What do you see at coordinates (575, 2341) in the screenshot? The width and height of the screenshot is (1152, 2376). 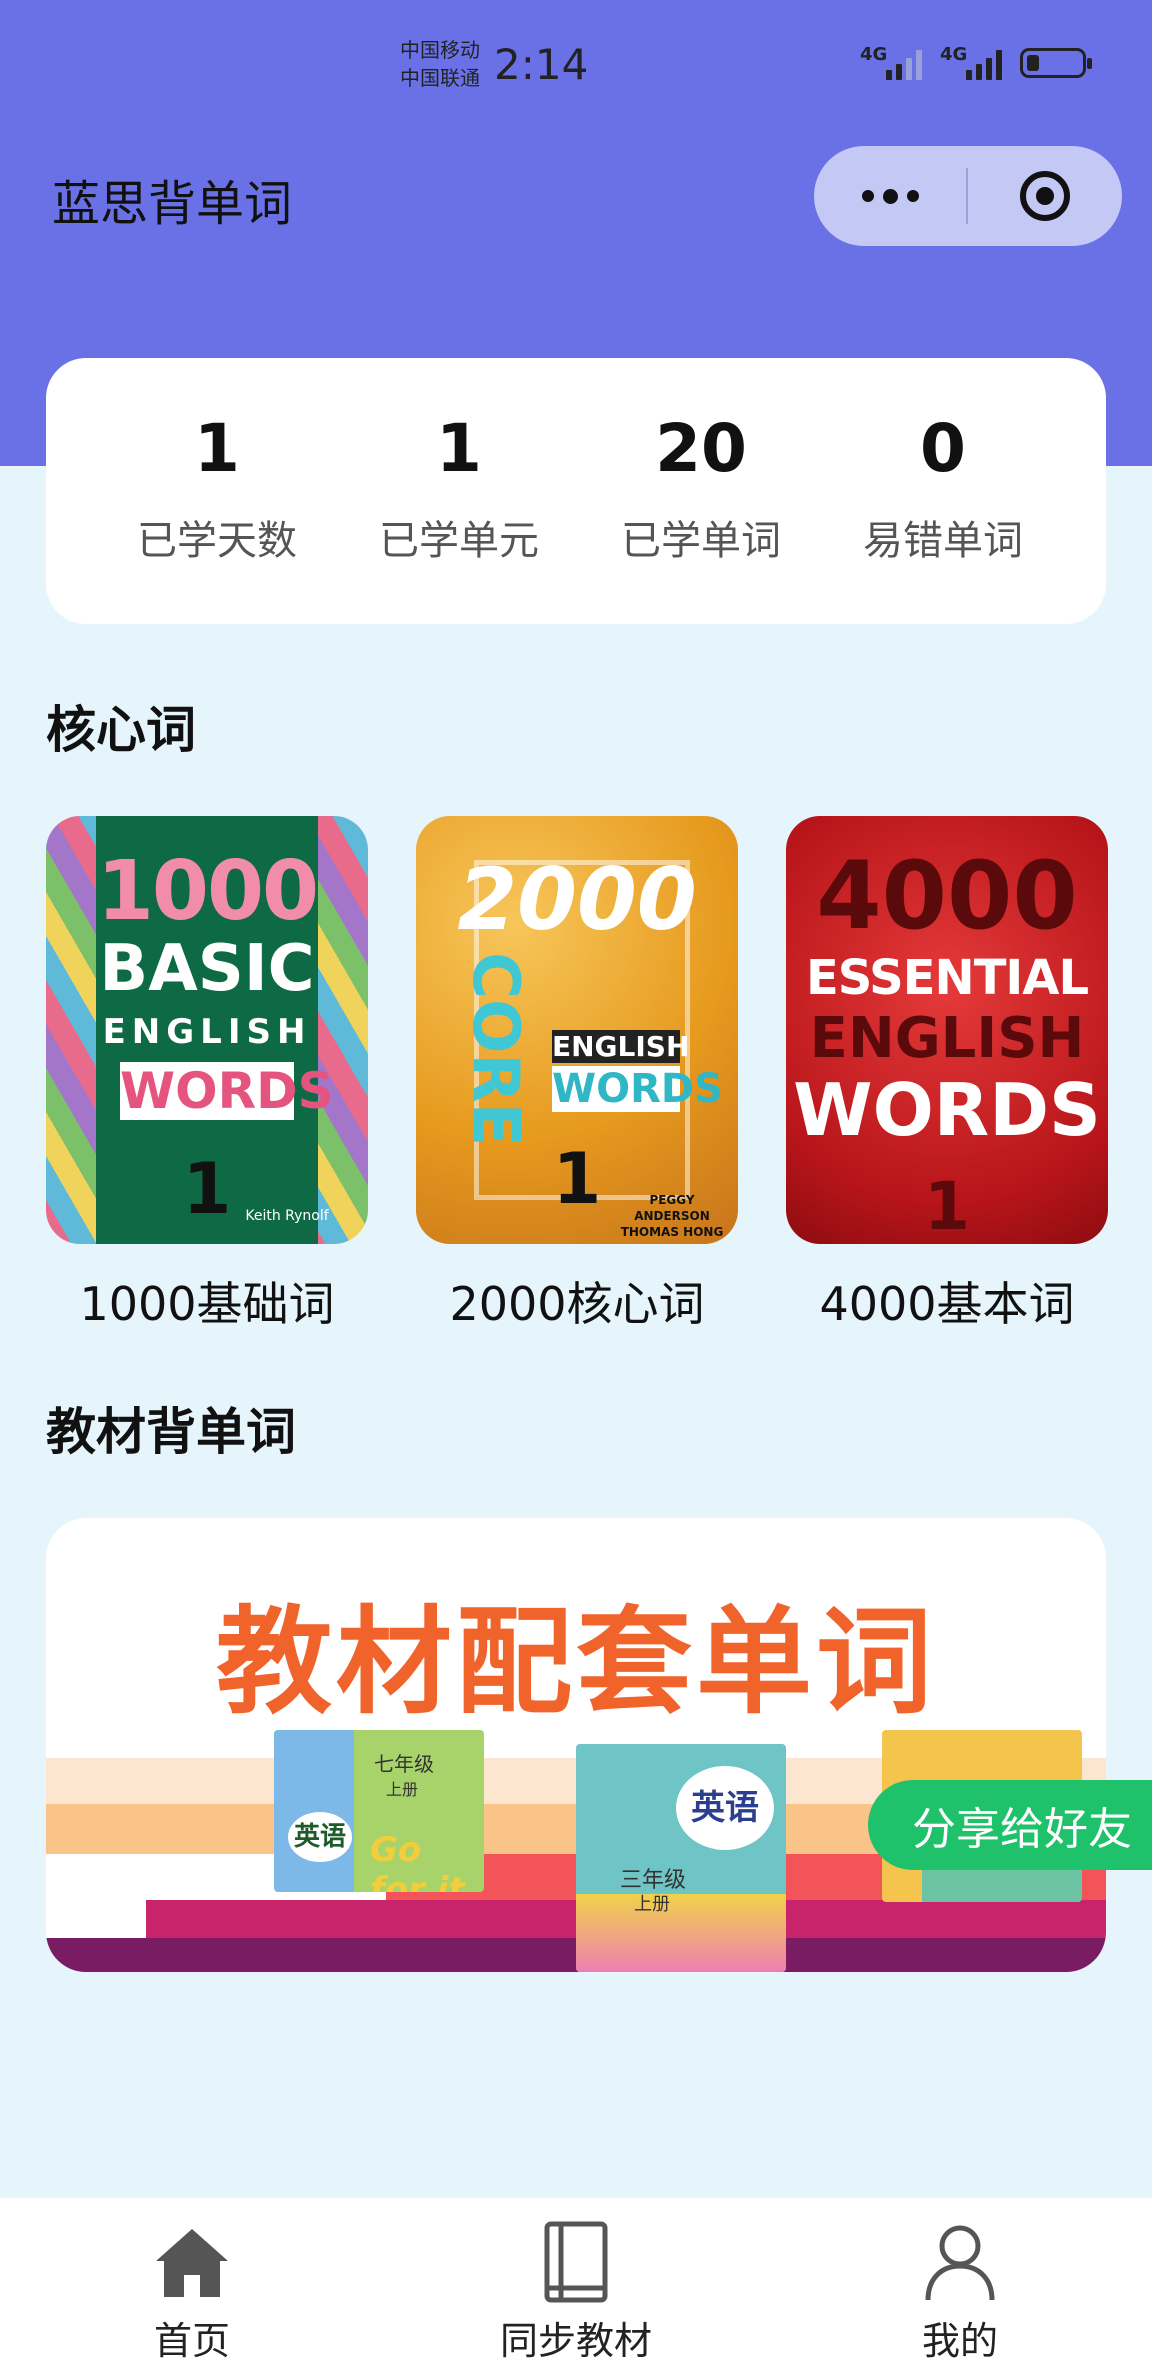 I see `tab-label: 同步教材` at bounding box center [575, 2341].